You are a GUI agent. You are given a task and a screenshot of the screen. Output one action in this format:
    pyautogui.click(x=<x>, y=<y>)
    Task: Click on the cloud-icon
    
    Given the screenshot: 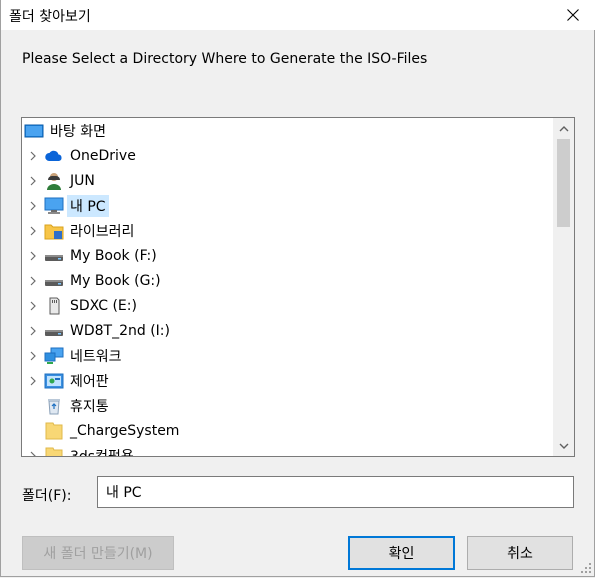 What is the action you would take?
    pyautogui.click(x=54, y=156)
    